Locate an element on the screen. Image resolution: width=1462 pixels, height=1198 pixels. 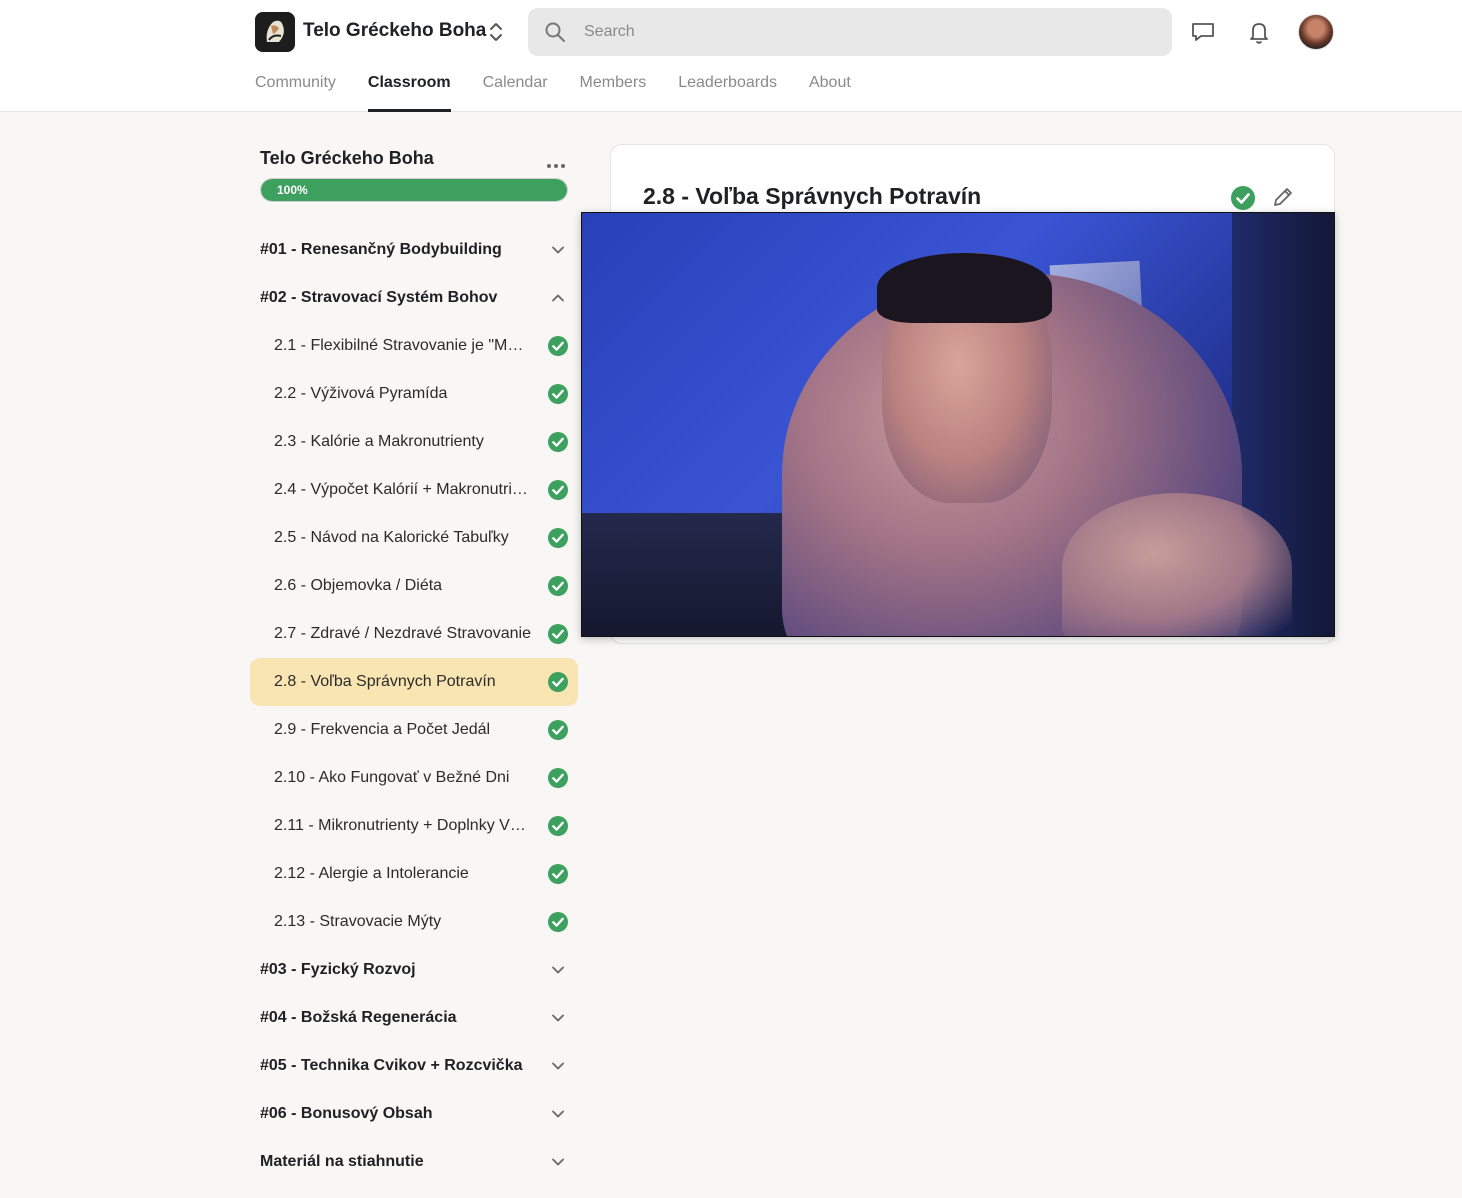
lesson-item: 2.10 - Ako Fungovať v Bežné Dni is located at coordinates (414, 778).